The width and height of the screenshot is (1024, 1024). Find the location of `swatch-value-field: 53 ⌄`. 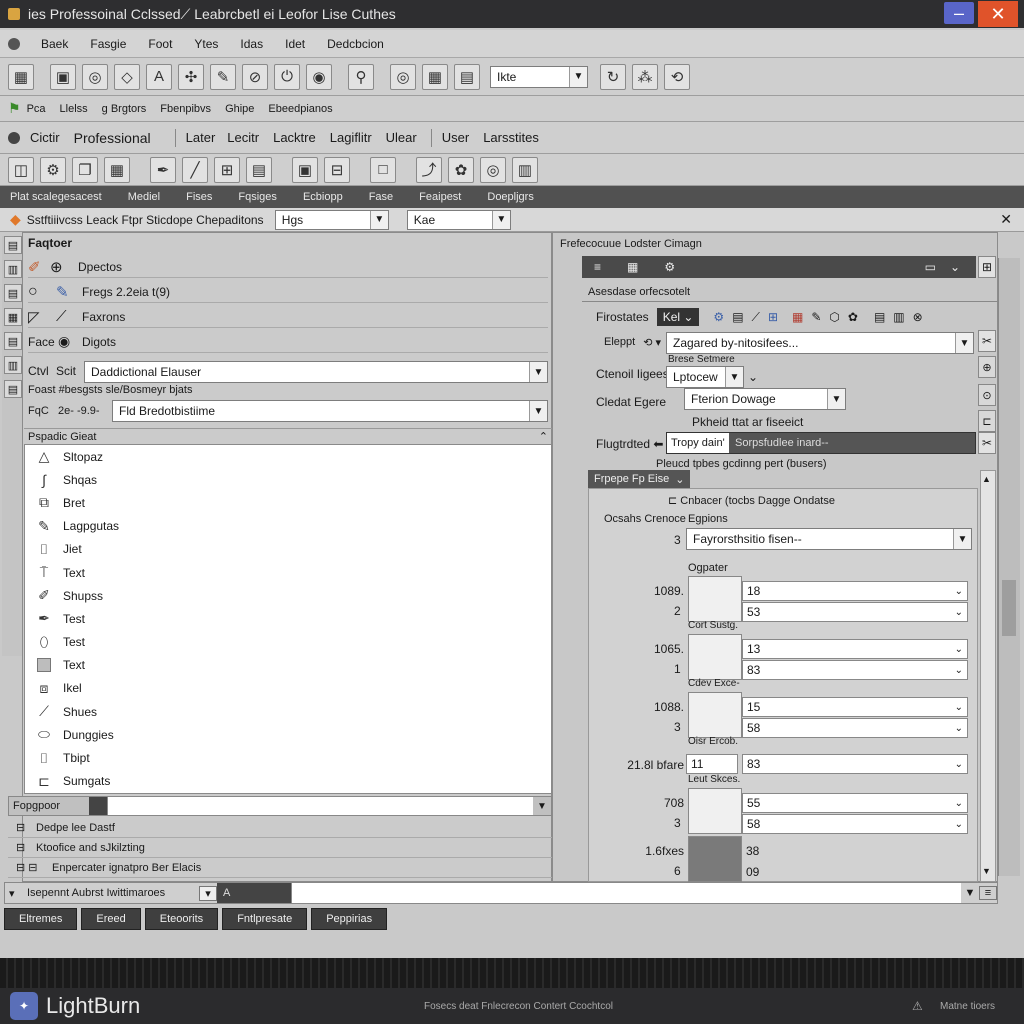

swatch-value-field: 53 ⌄ is located at coordinates (855, 612).